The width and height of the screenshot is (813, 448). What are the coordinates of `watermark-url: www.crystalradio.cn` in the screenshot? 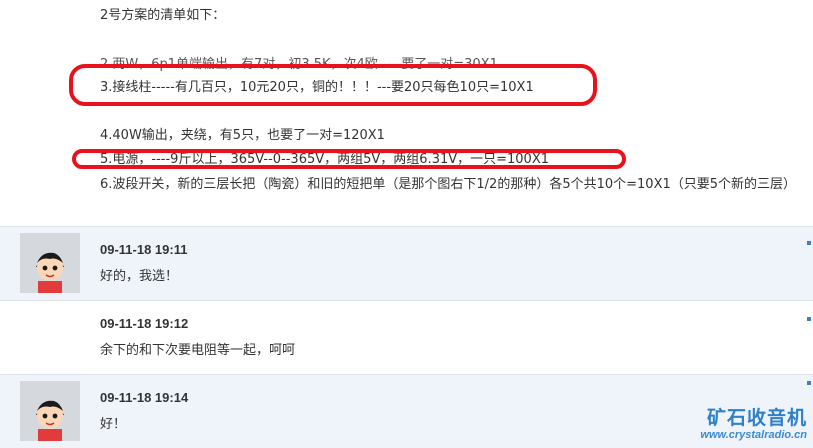 It's located at (753, 435).